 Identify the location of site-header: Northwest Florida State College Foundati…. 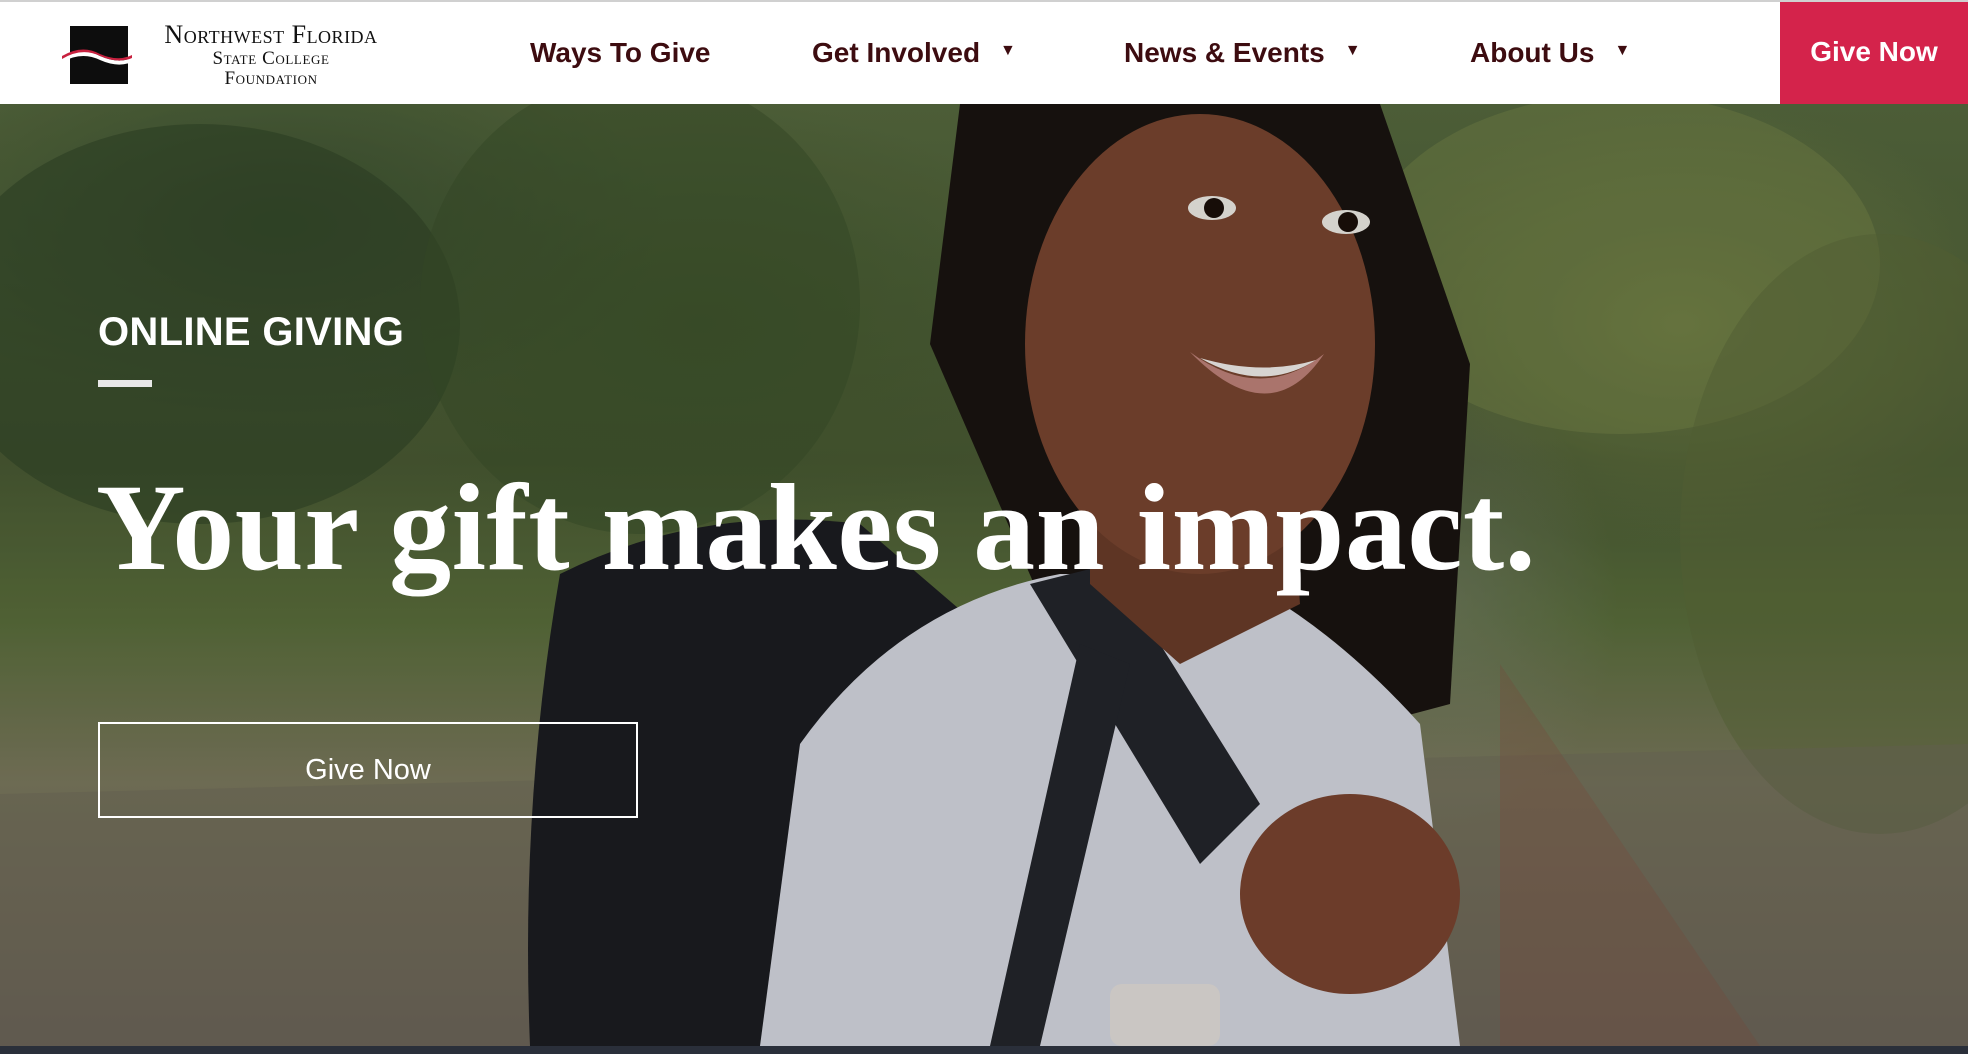
(984, 53).